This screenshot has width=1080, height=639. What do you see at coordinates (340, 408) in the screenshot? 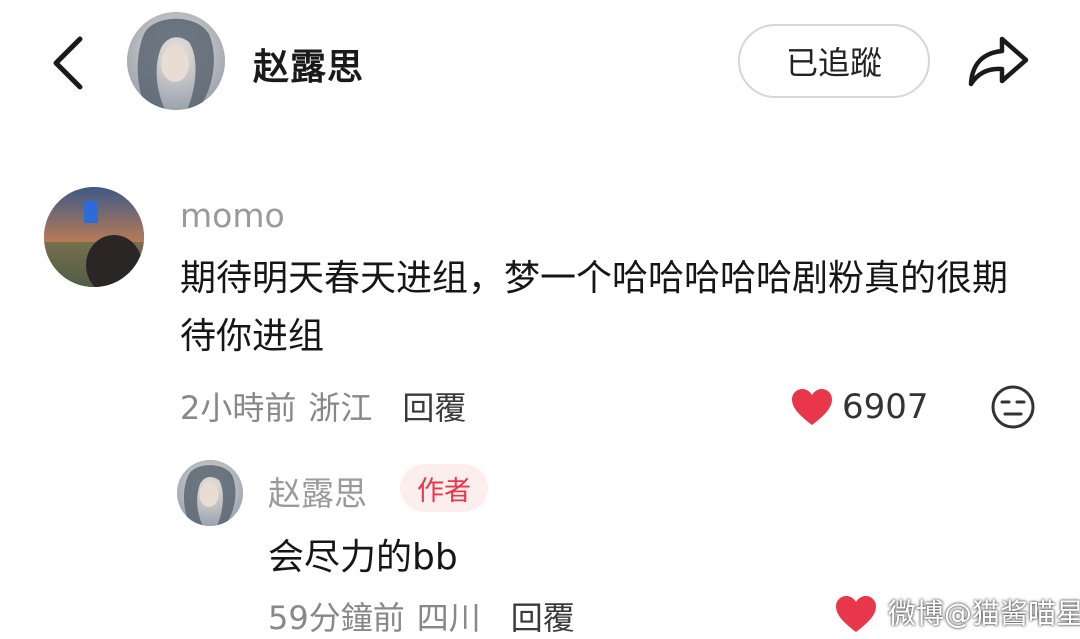
I see `comment-location: 浙江` at bounding box center [340, 408].